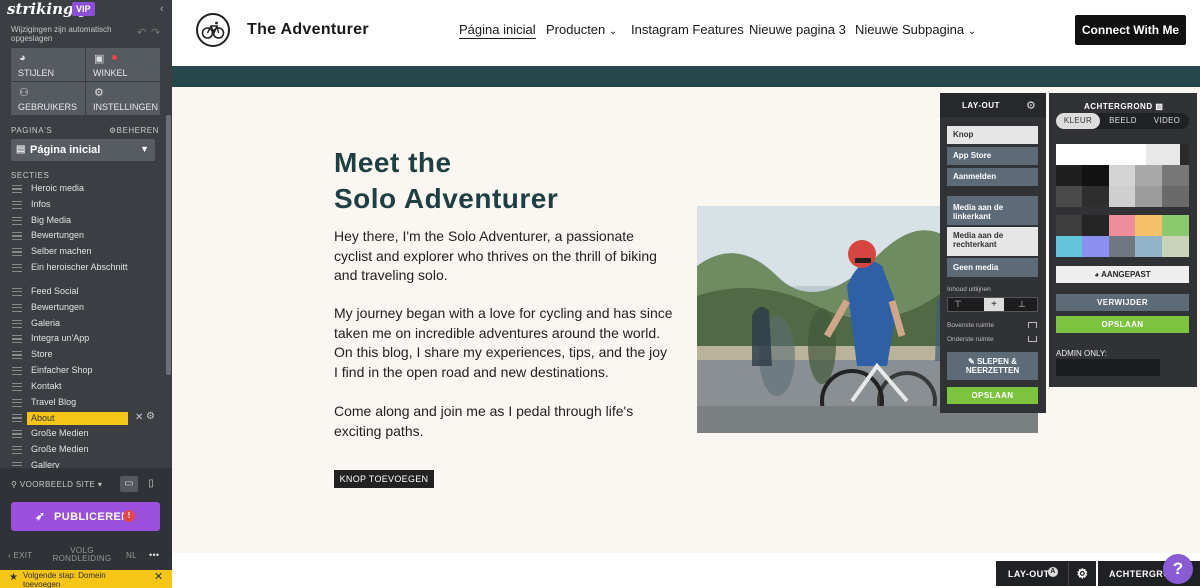  Describe the element at coordinates (48, 64) in the screenshot. I see `styles-button: ◕ STIJLEN` at that location.